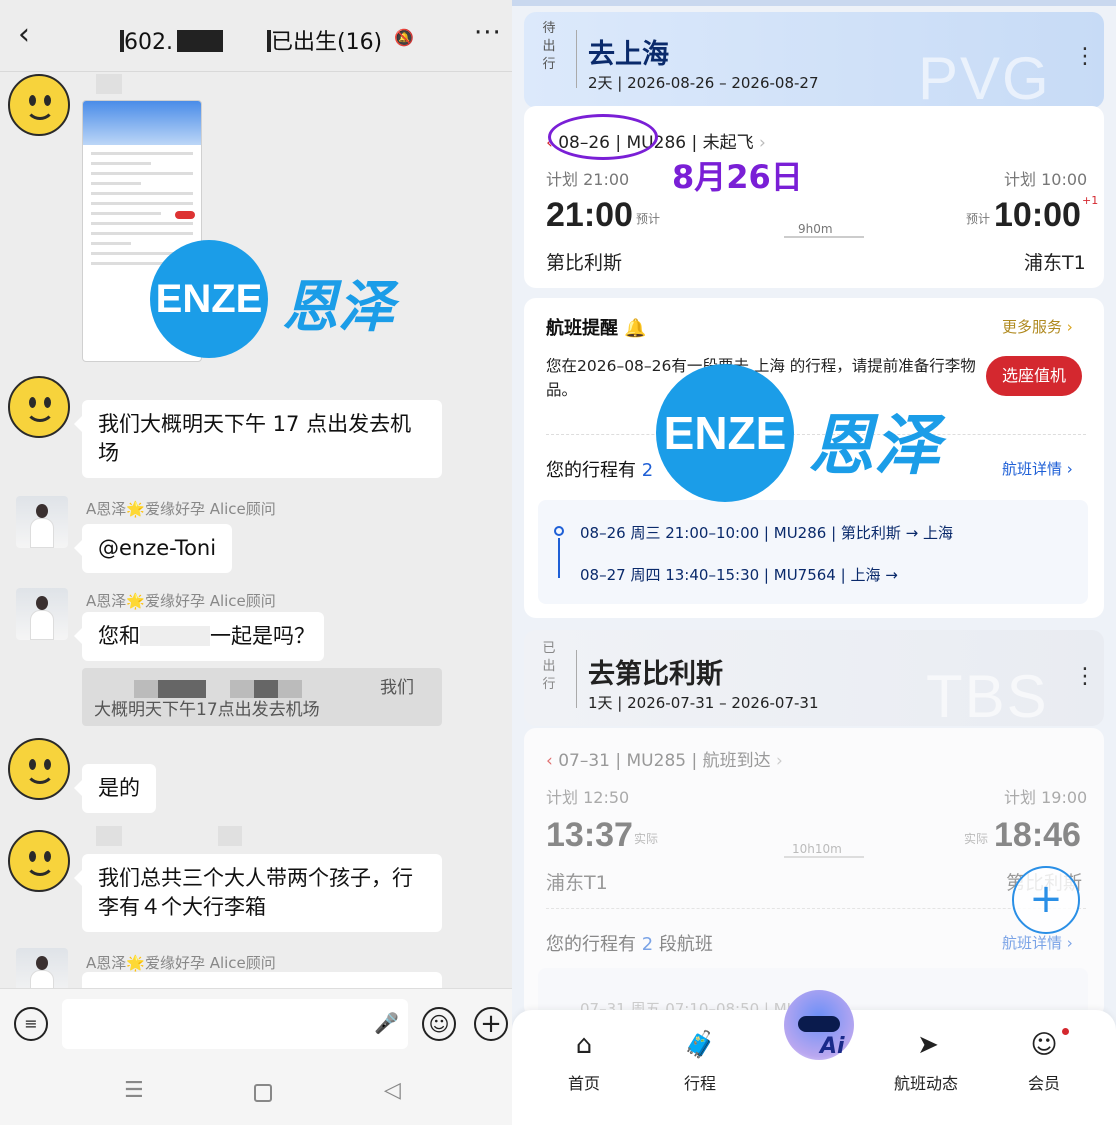 The width and height of the screenshot is (1116, 1125). Describe the element at coordinates (588, 797) in the screenshot. I see `departure-planned: 计划 12:50` at that location.